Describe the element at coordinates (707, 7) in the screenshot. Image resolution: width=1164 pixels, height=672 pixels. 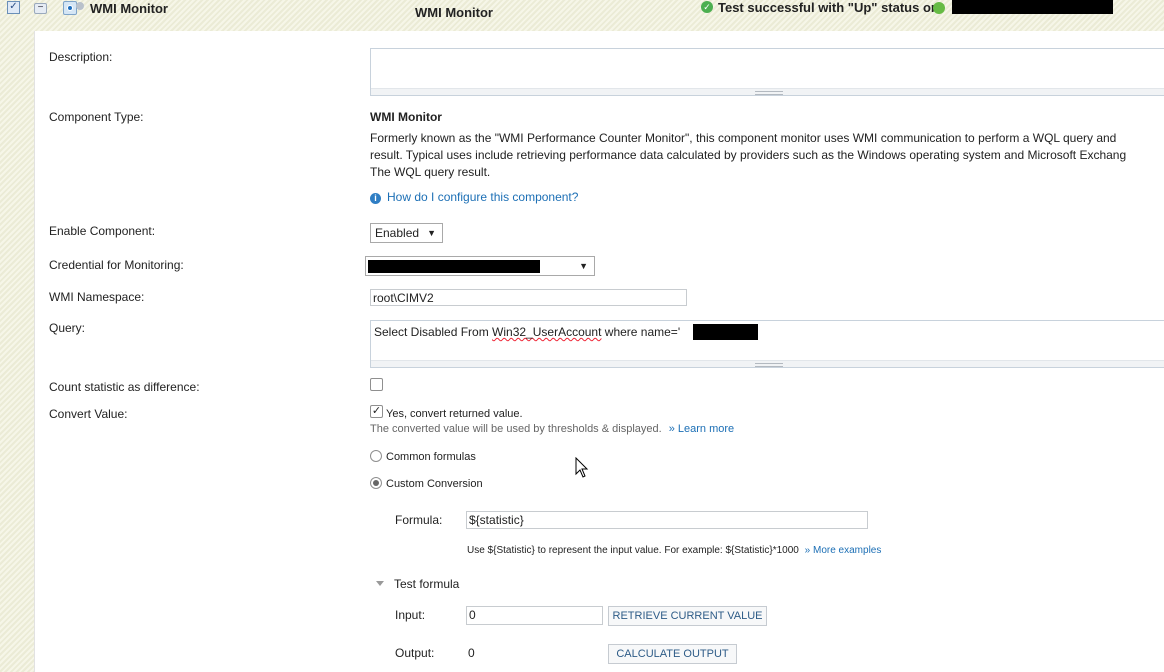
I see `success-check-icon: ✓` at that location.